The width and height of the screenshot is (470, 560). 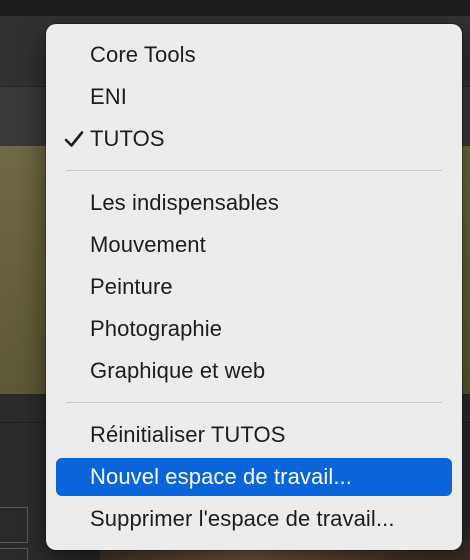 I want to click on menu-item-core-tools: Core Tools, so click(x=254, y=55).